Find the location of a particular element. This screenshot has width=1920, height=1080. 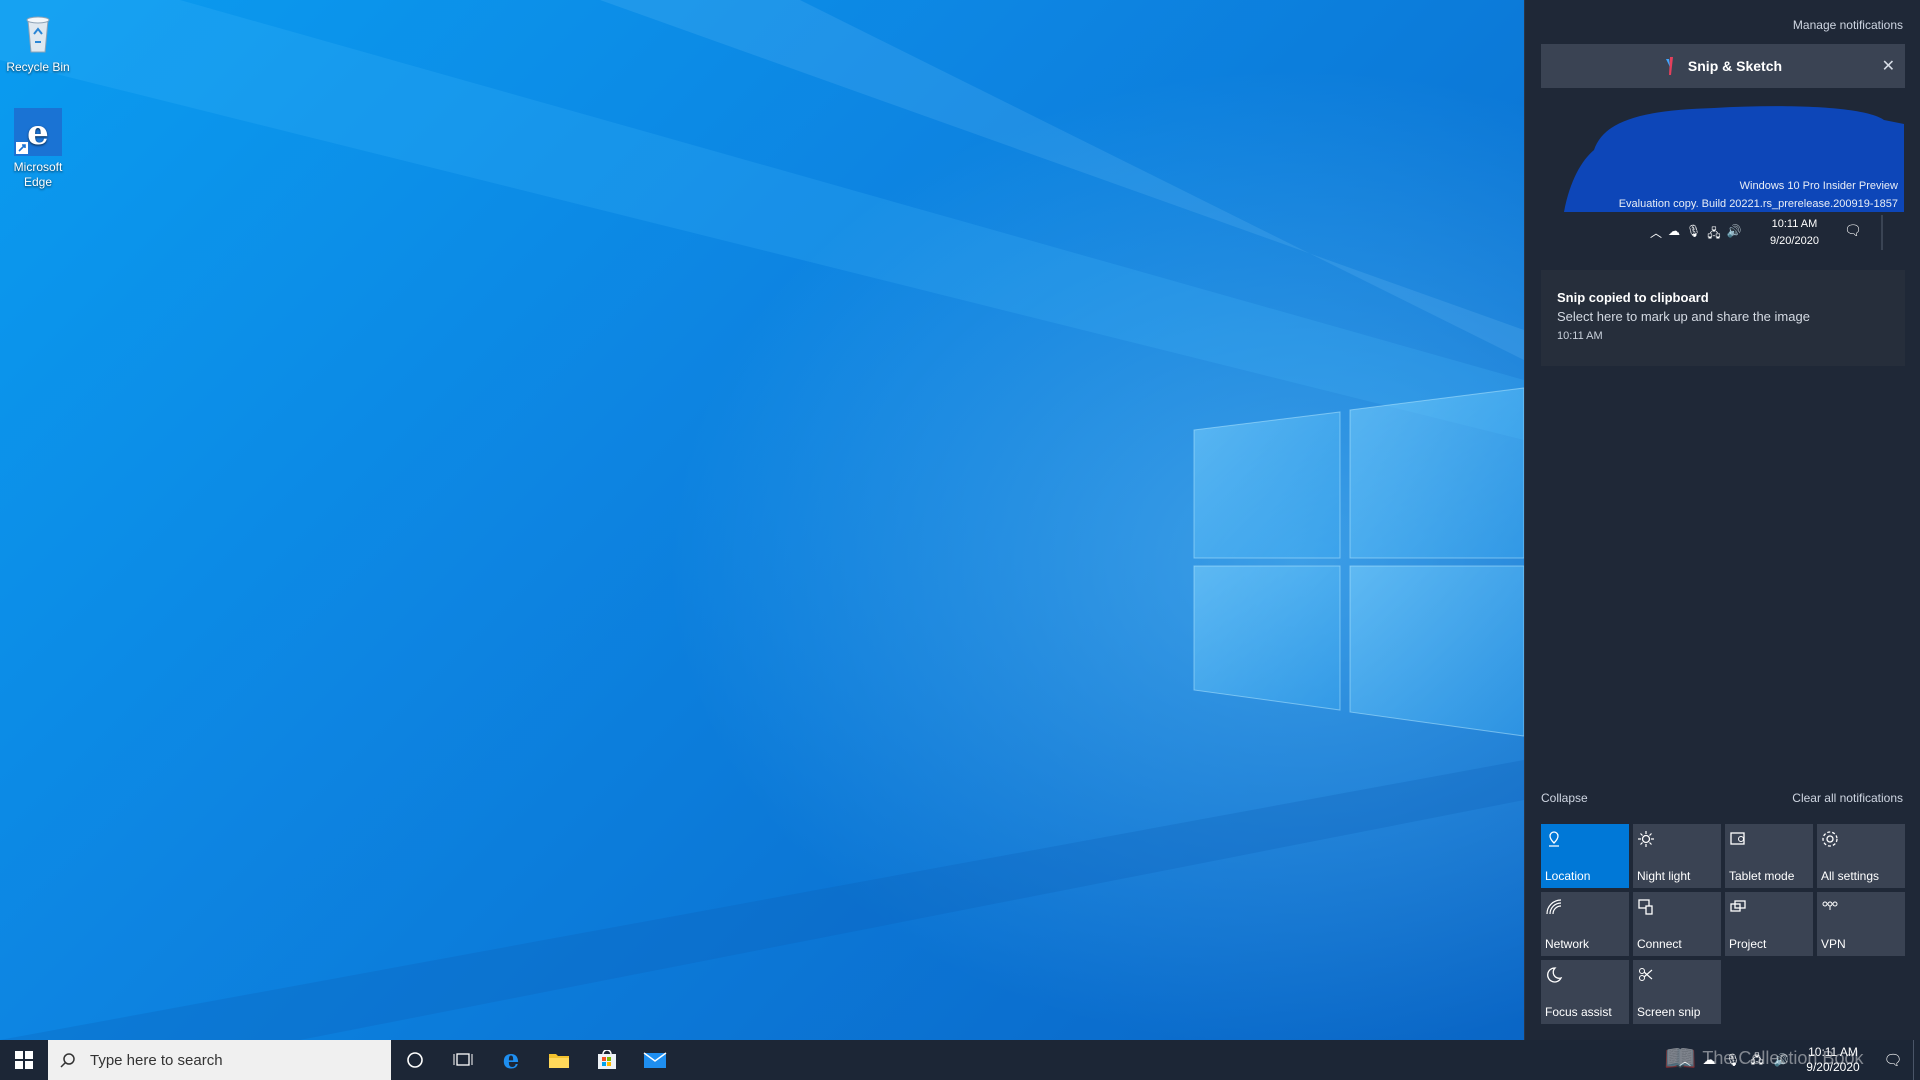

task-view-button is located at coordinates (463, 1060).